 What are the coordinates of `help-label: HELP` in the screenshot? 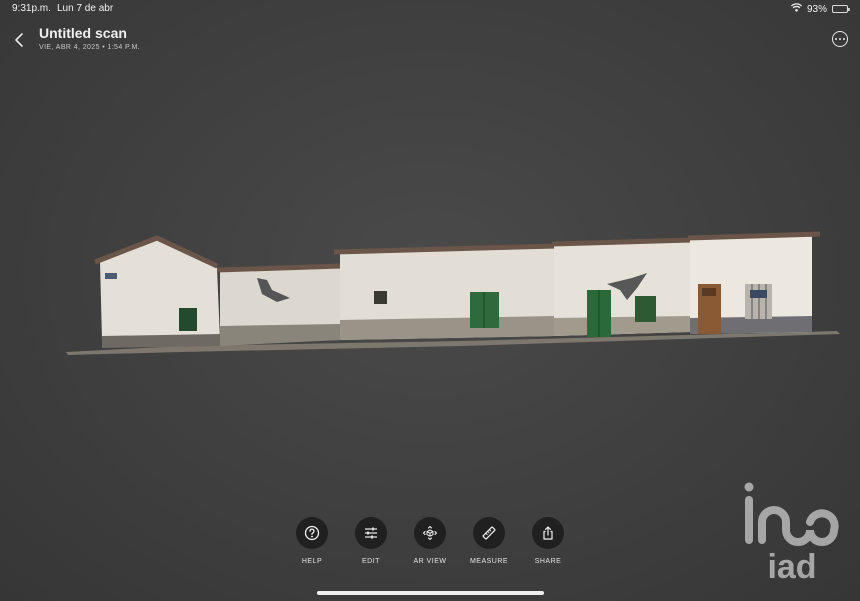 It's located at (312, 561).